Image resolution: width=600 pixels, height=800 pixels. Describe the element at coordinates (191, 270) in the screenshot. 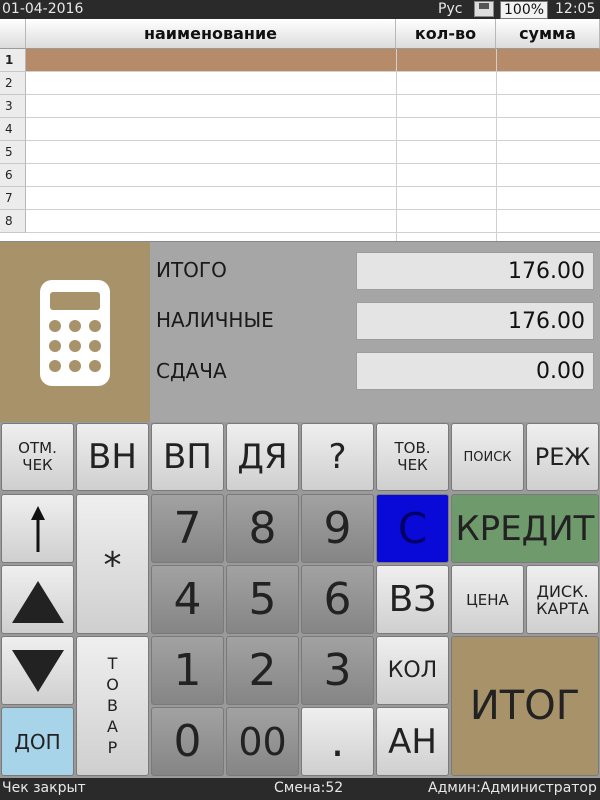

I see `total-label: ИТОГО` at that location.